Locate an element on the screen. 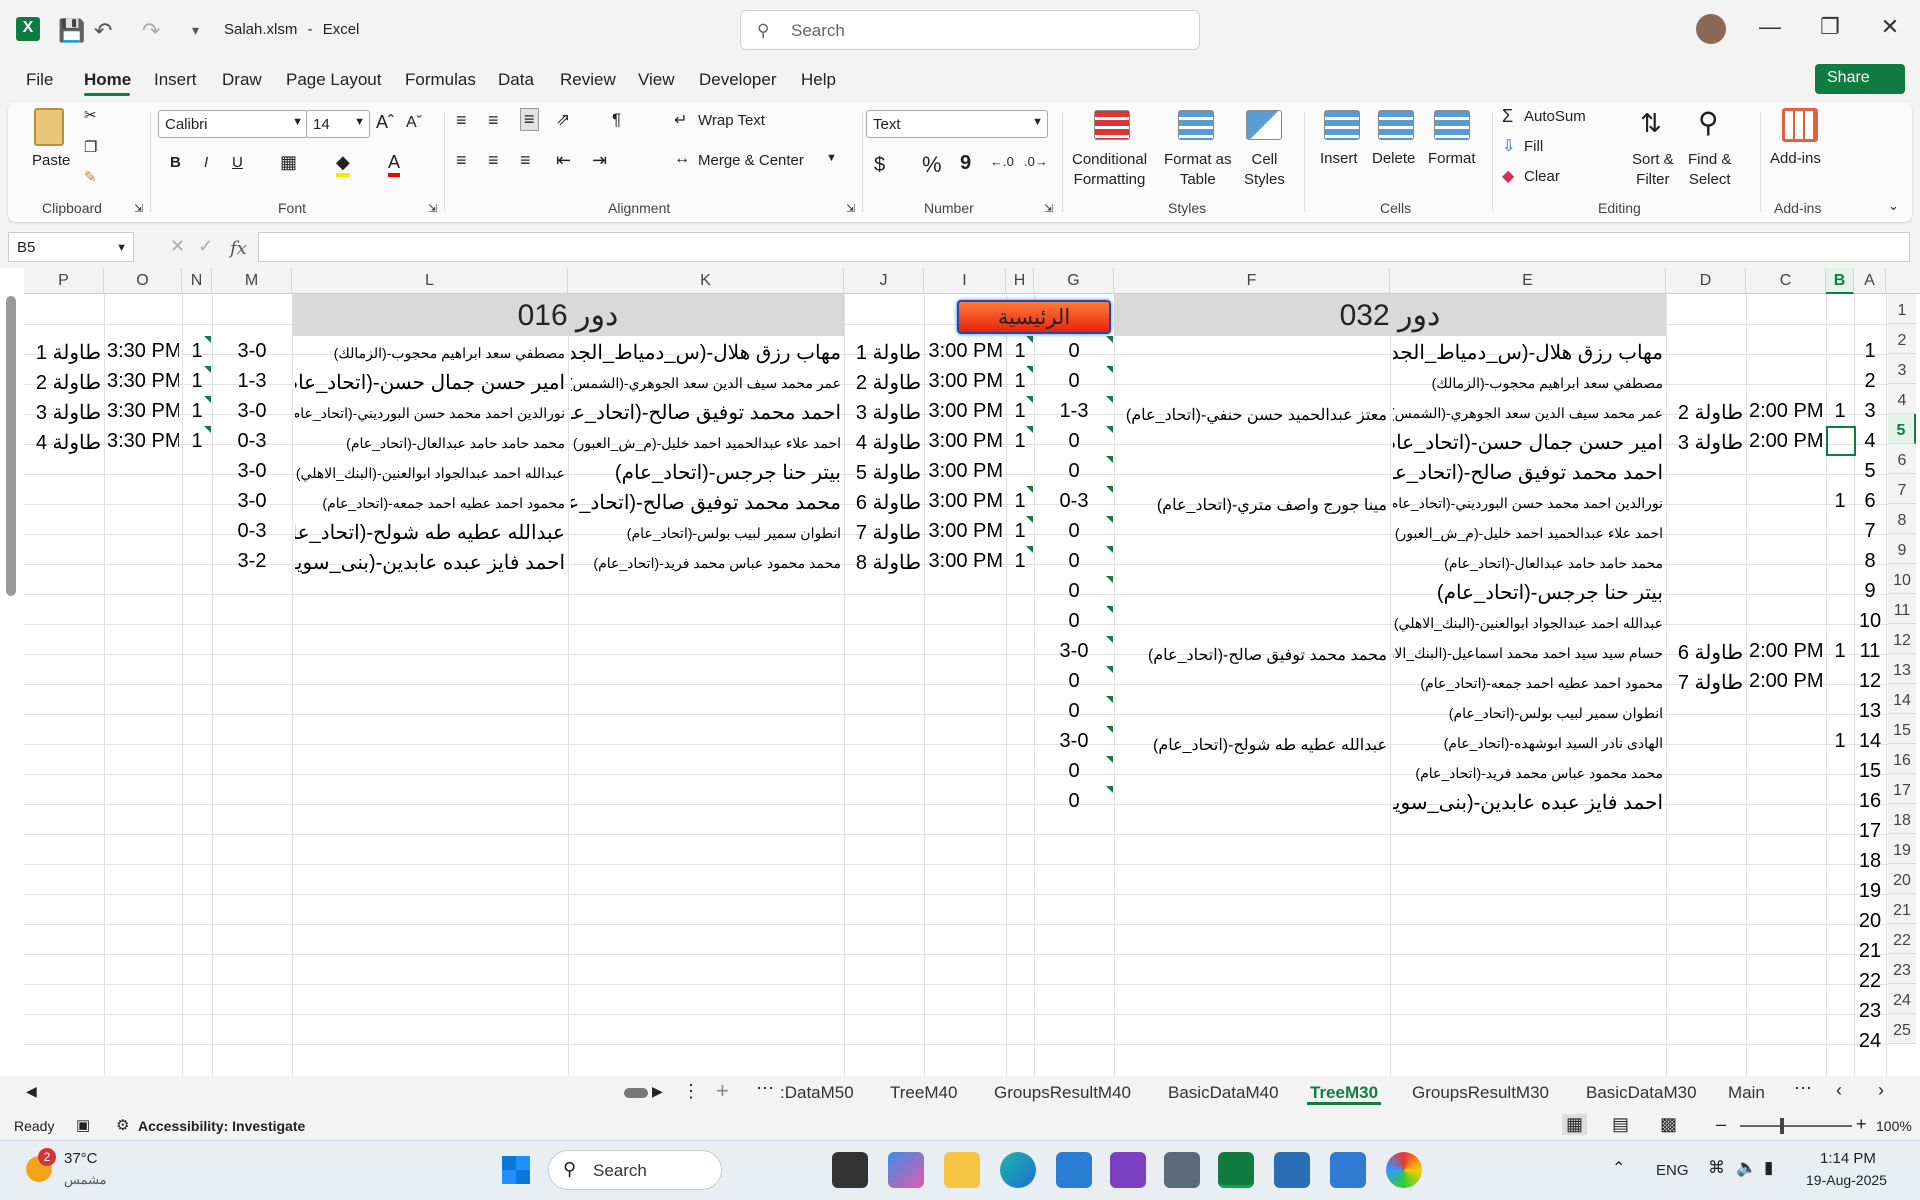 The width and height of the screenshot is (1920, 1200). cell-a: 12 is located at coordinates (1870, 681).